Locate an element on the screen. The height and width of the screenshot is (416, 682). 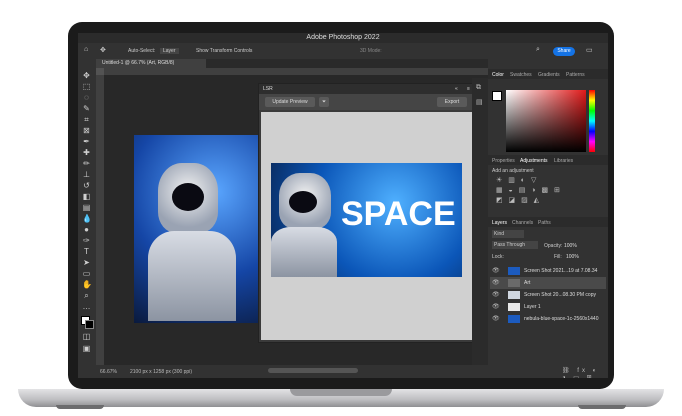
shape-tool-icon: ▭ is located at coordinates (86, 273).